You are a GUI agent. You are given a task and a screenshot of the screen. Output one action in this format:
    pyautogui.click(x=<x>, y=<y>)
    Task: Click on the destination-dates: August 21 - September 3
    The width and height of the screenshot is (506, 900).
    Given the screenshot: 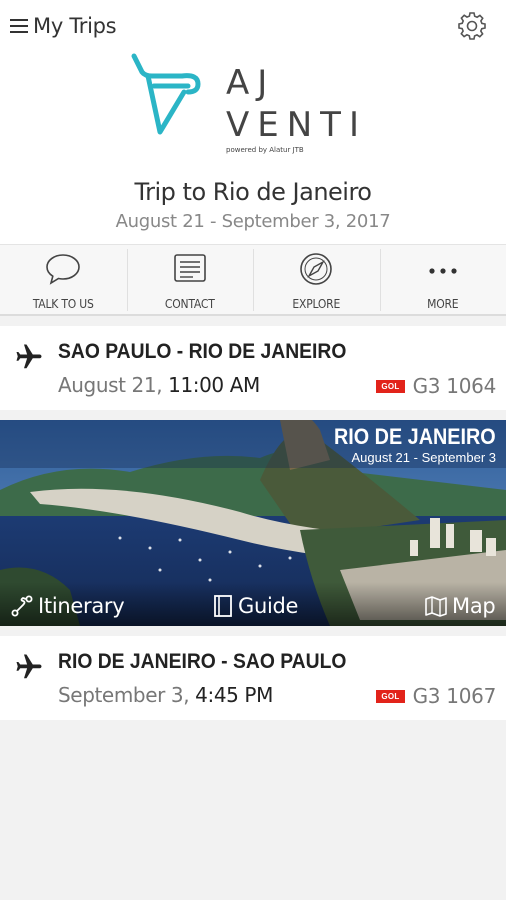 What is the action you would take?
    pyautogui.click(x=423, y=457)
    